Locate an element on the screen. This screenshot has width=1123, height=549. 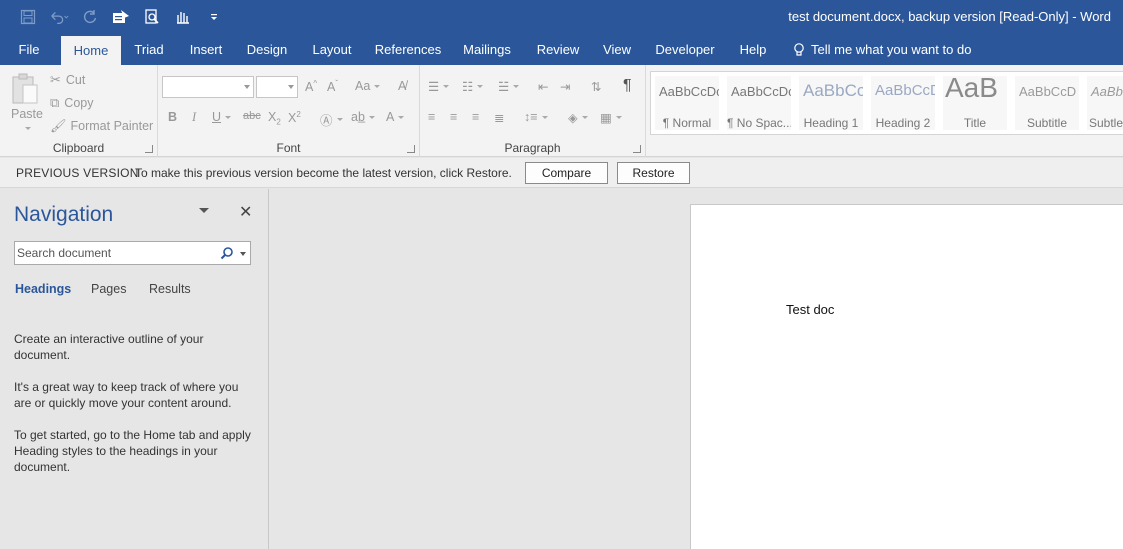
search-box is located at coordinates (132, 253).